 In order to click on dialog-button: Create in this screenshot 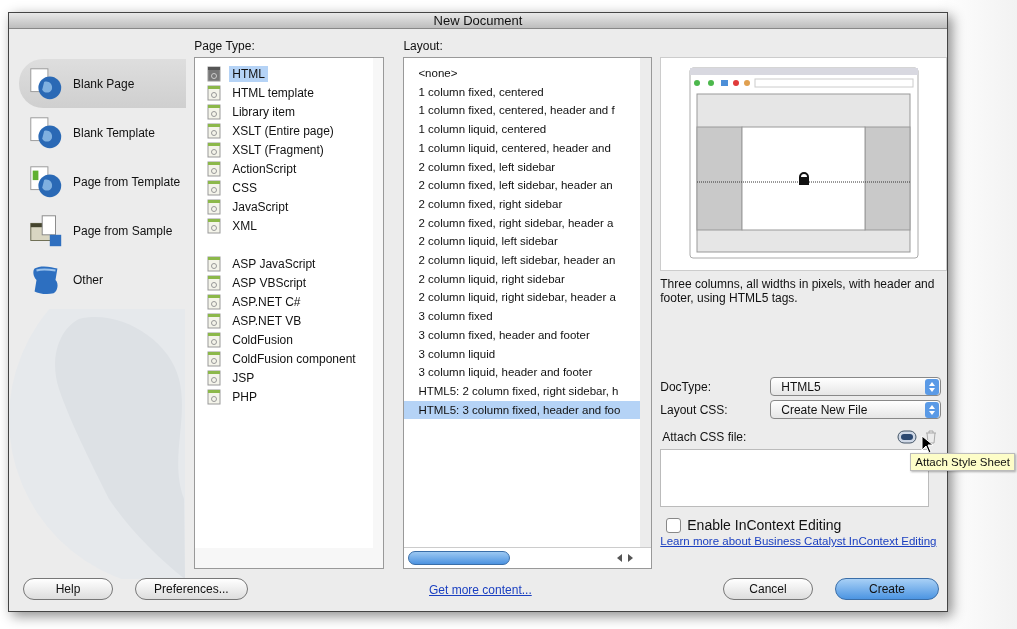, I will do `click(887, 589)`.